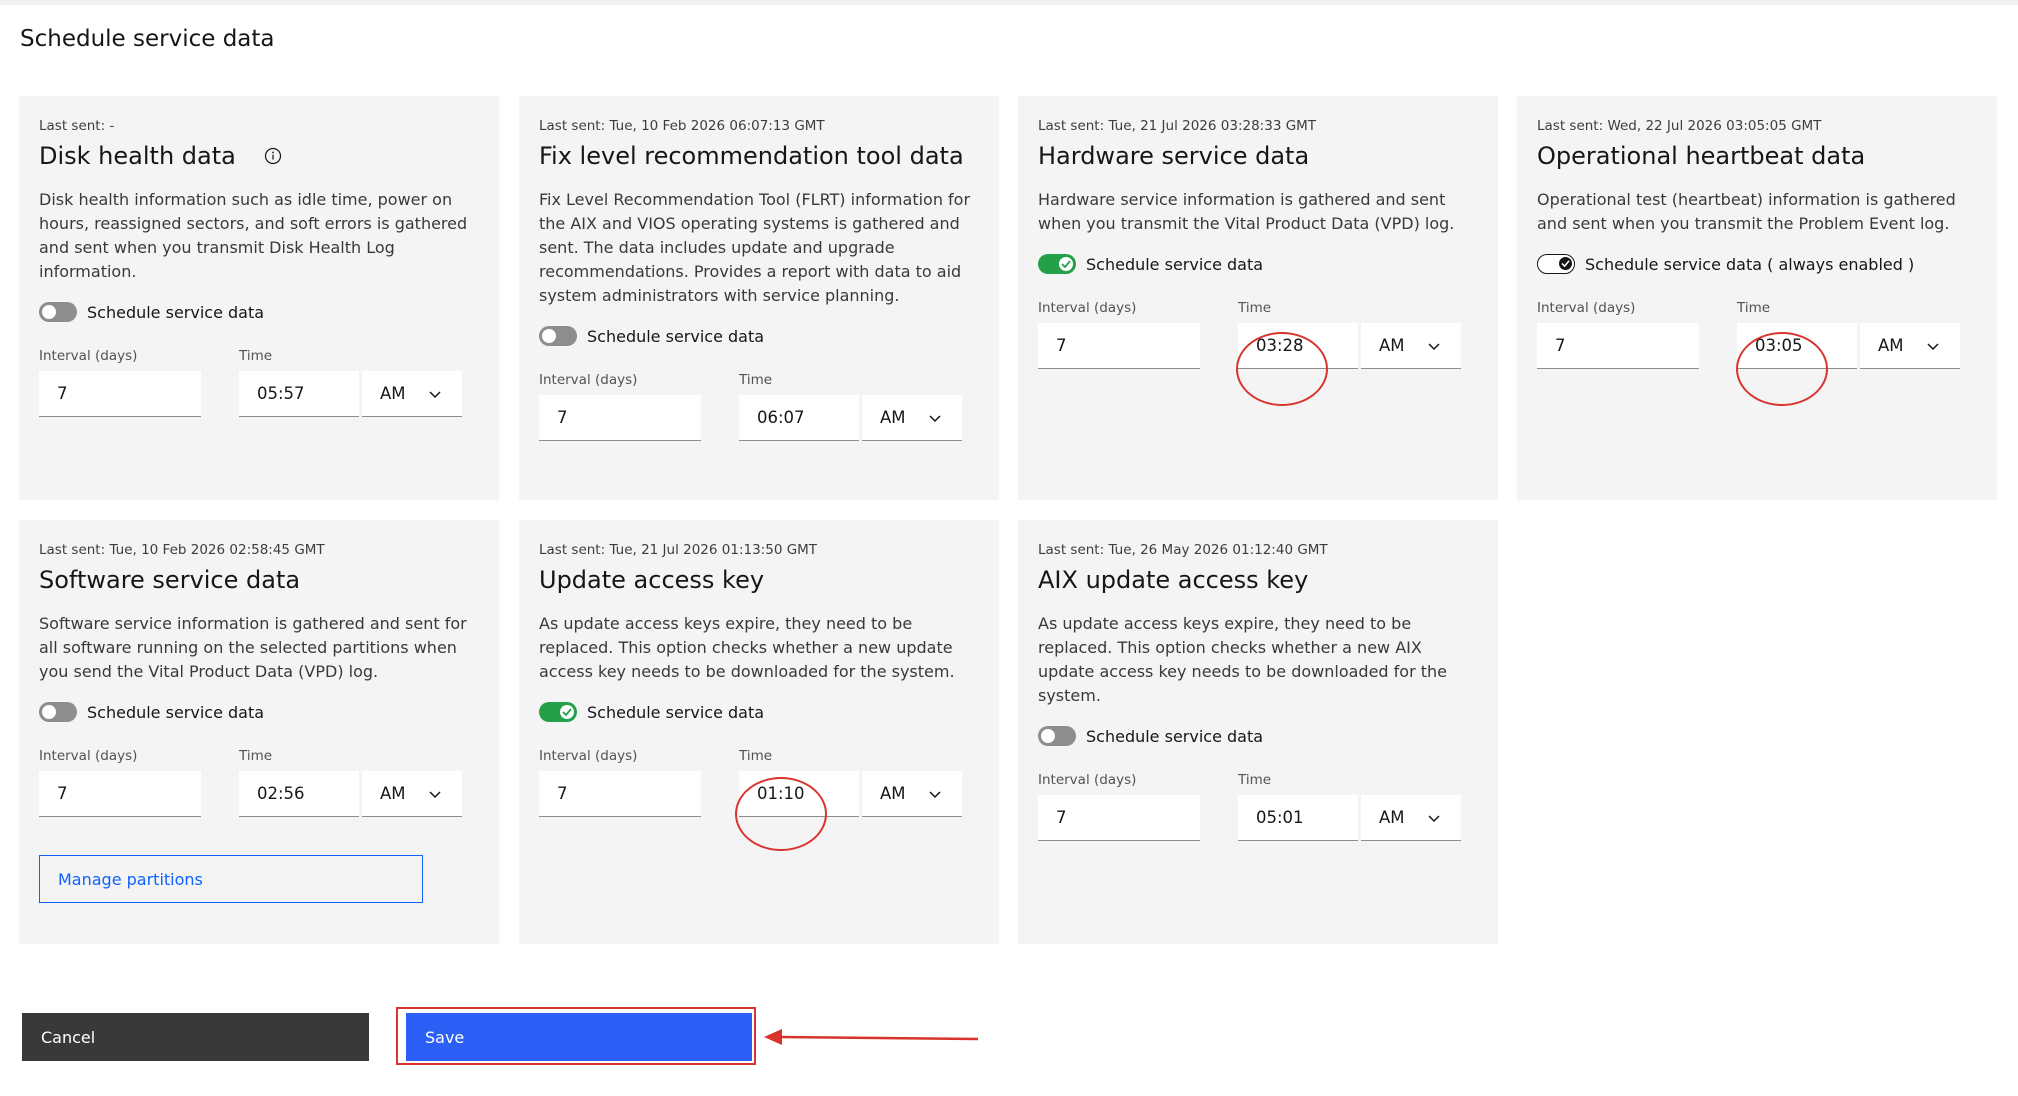 The image size is (2018, 1096). Describe the element at coordinates (1298, 346) in the screenshot. I see `time-input: 03:28` at that location.